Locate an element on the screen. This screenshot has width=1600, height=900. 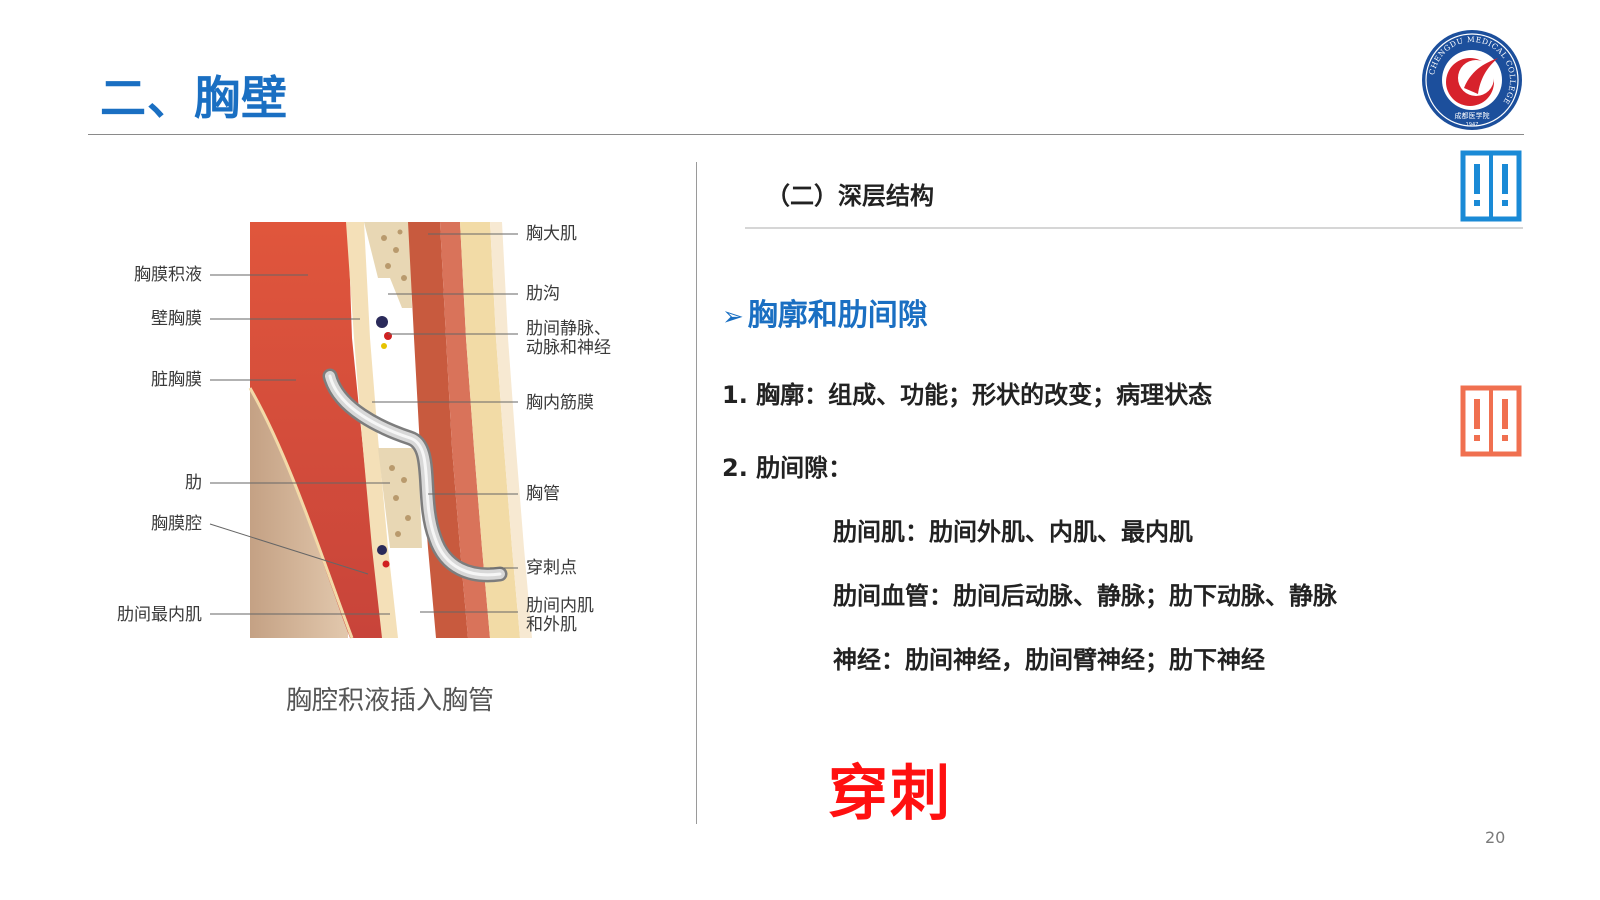
label-pectoralis-major: 胸大肌 is located at coordinates (551, 234).